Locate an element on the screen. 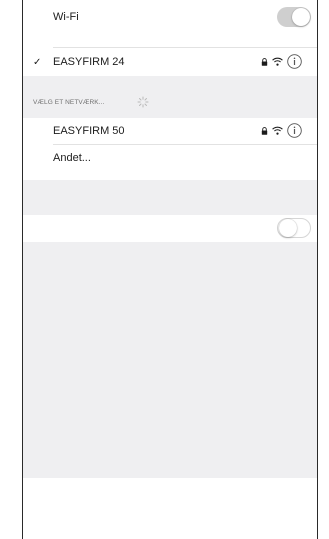  loading-spinner-icon is located at coordinates (143, 102).